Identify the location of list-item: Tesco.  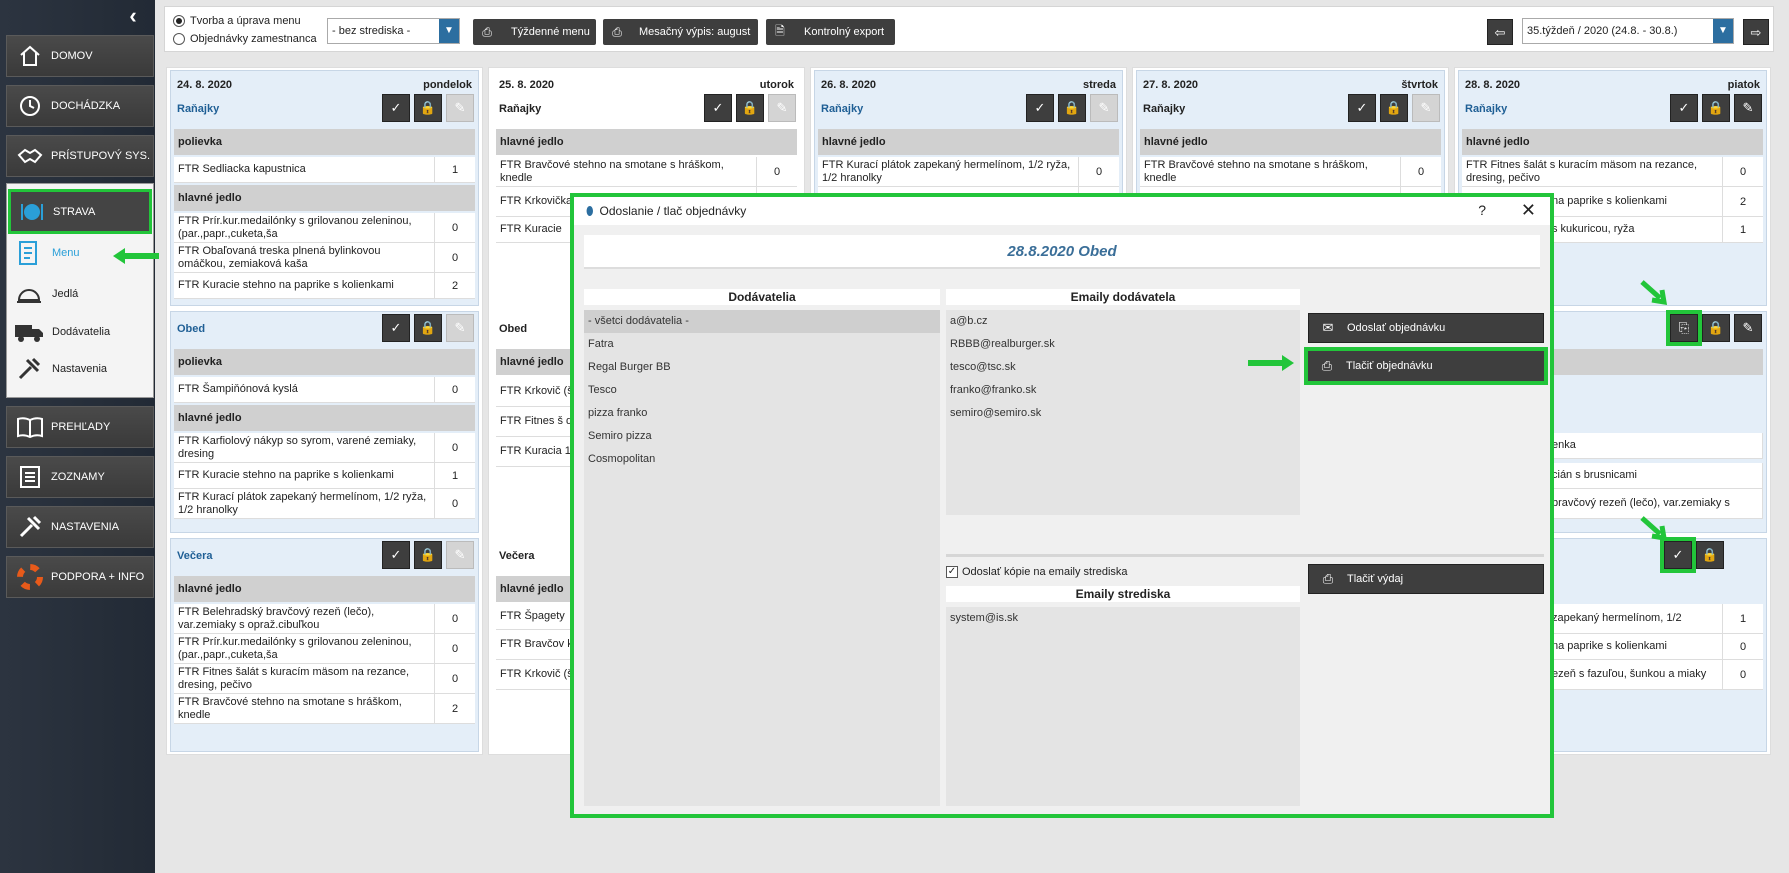
(762, 390).